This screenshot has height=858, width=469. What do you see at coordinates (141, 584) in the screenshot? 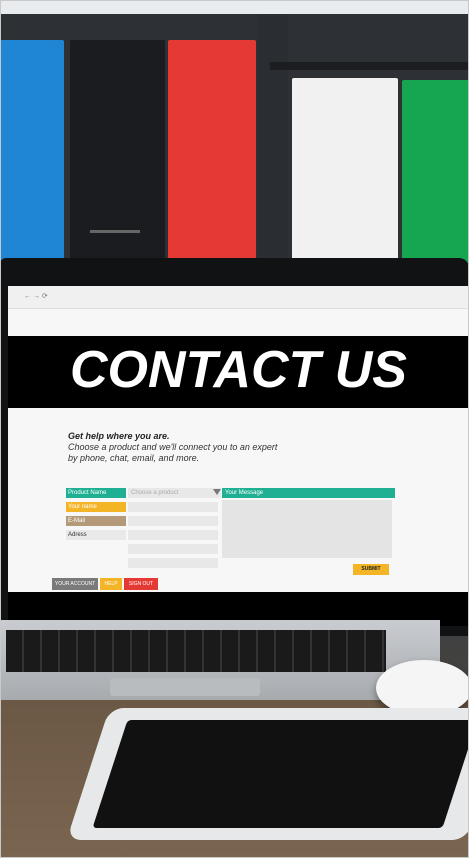
I see `sign-out-button: SIGN OUT` at bounding box center [141, 584].